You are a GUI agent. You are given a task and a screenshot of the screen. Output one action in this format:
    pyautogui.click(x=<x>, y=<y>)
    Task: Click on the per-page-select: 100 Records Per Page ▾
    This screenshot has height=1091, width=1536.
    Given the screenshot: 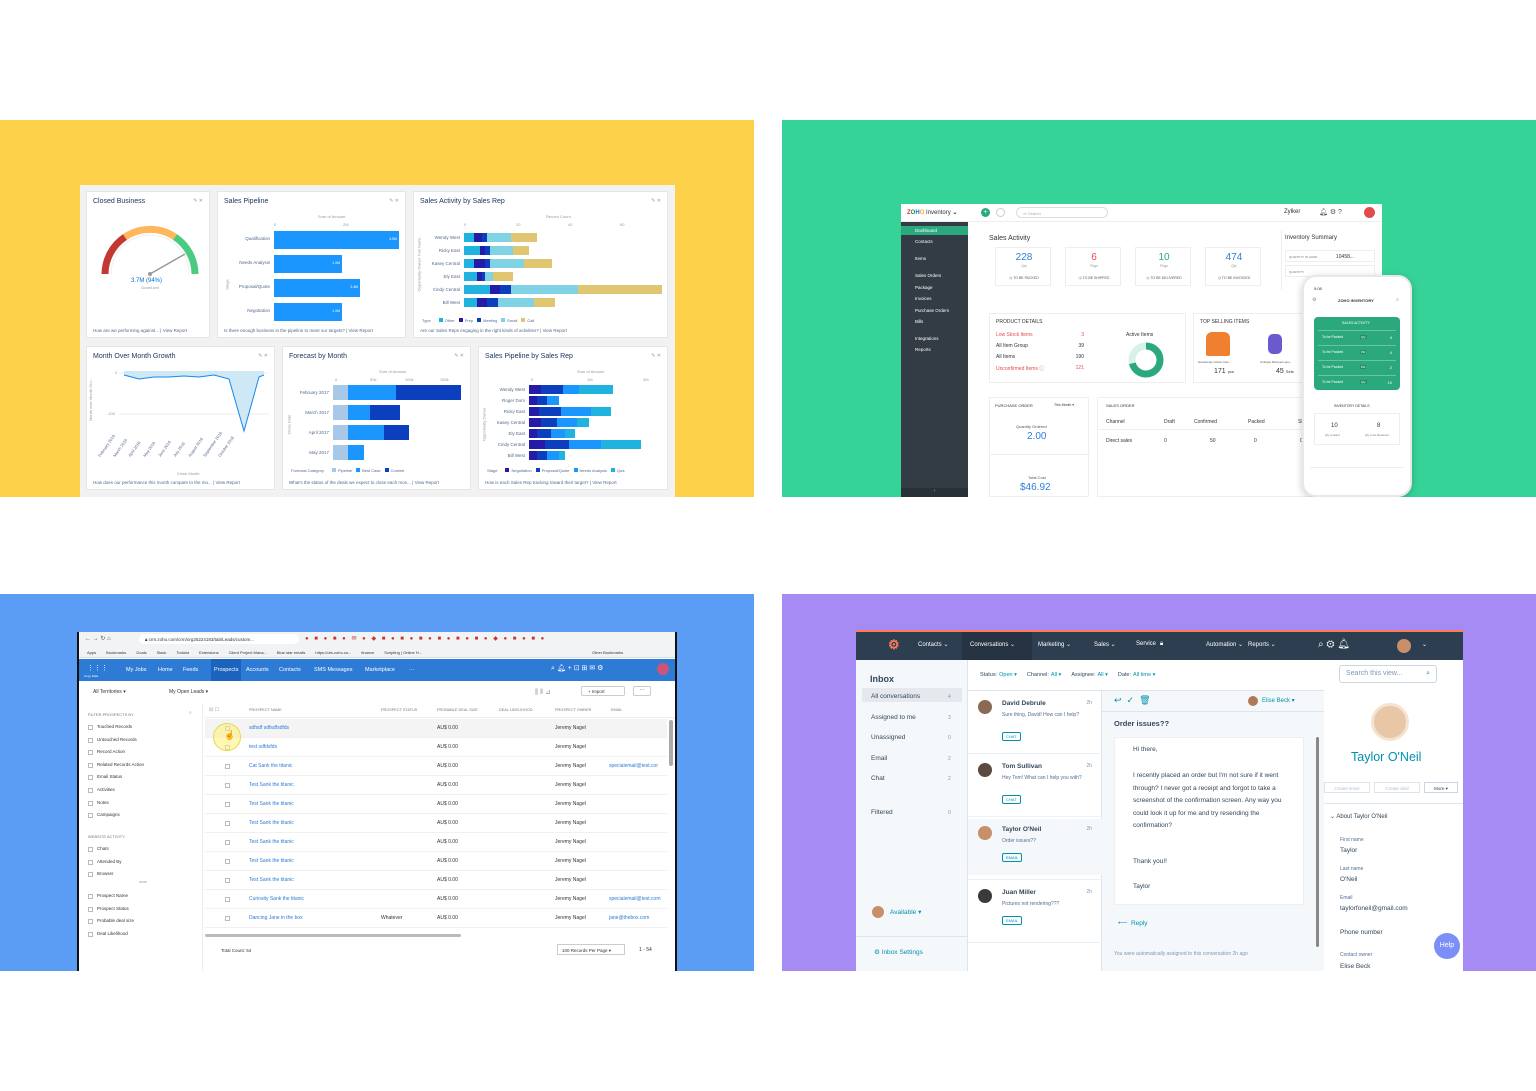 What is the action you would take?
    pyautogui.click(x=591, y=949)
    